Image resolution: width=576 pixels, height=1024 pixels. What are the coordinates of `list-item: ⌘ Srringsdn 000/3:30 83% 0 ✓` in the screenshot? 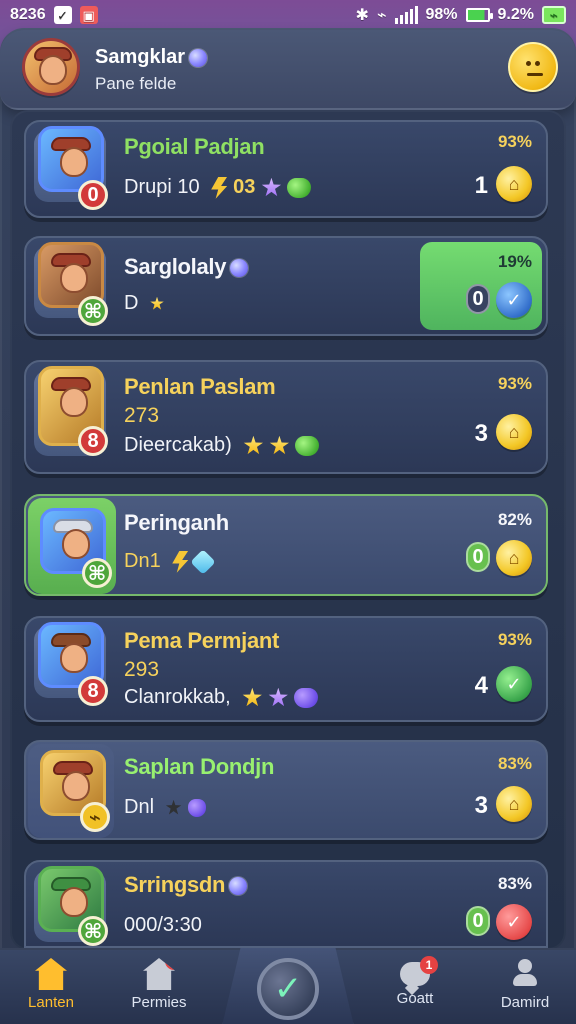 It's located at (286, 904).